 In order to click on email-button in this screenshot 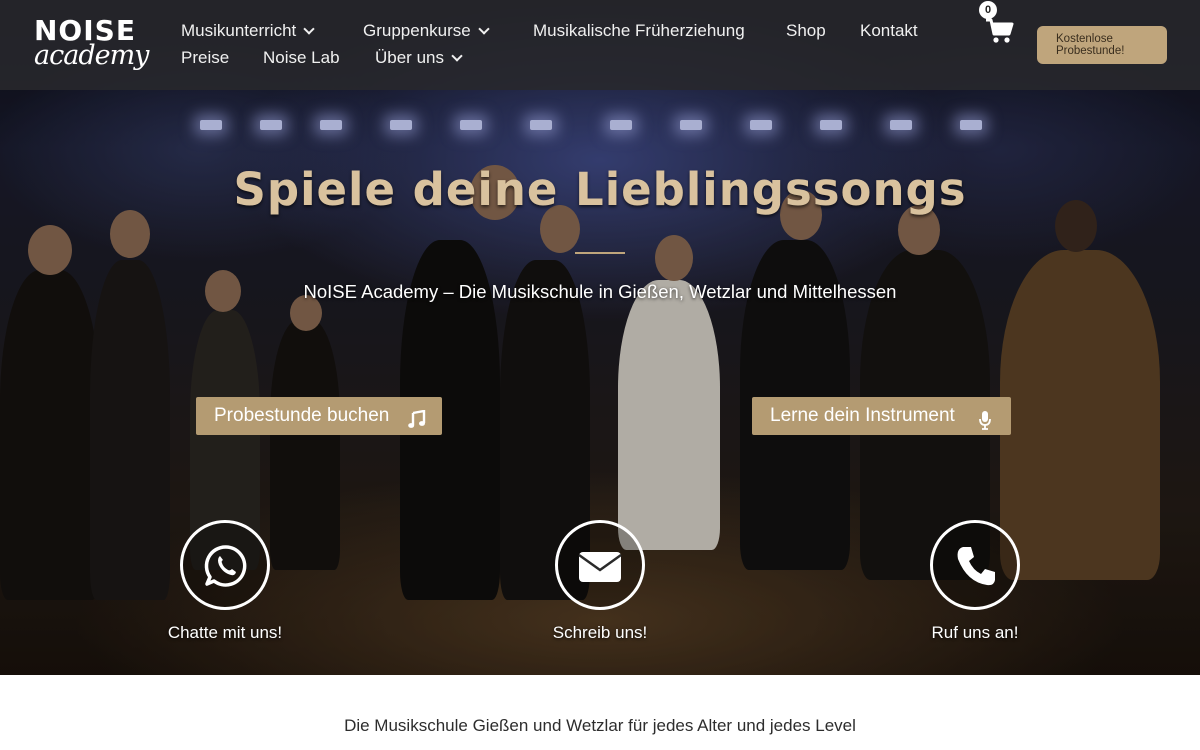, I will do `click(600, 565)`.